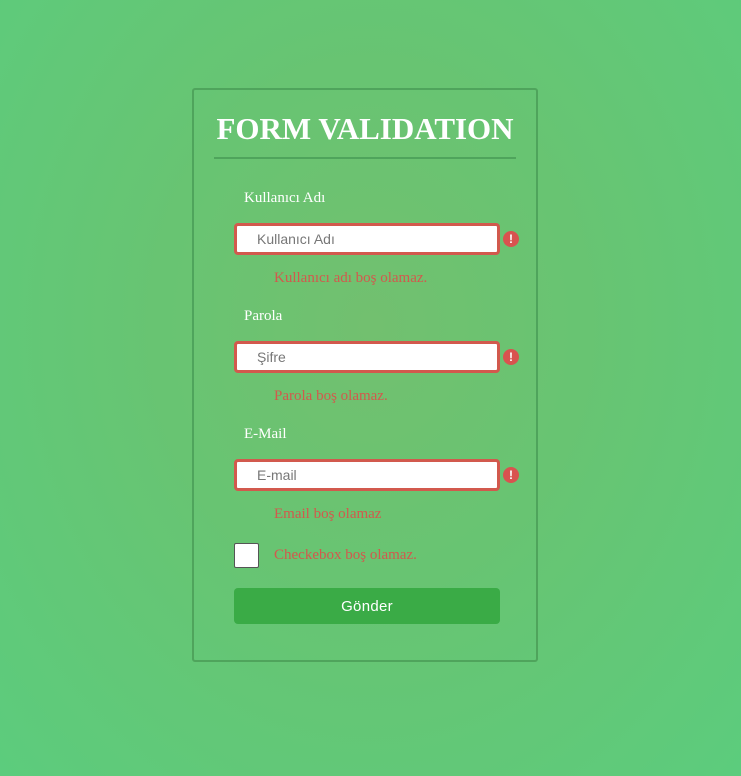 This screenshot has width=741, height=776. Describe the element at coordinates (367, 475) in the screenshot. I see `email-input` at that location.